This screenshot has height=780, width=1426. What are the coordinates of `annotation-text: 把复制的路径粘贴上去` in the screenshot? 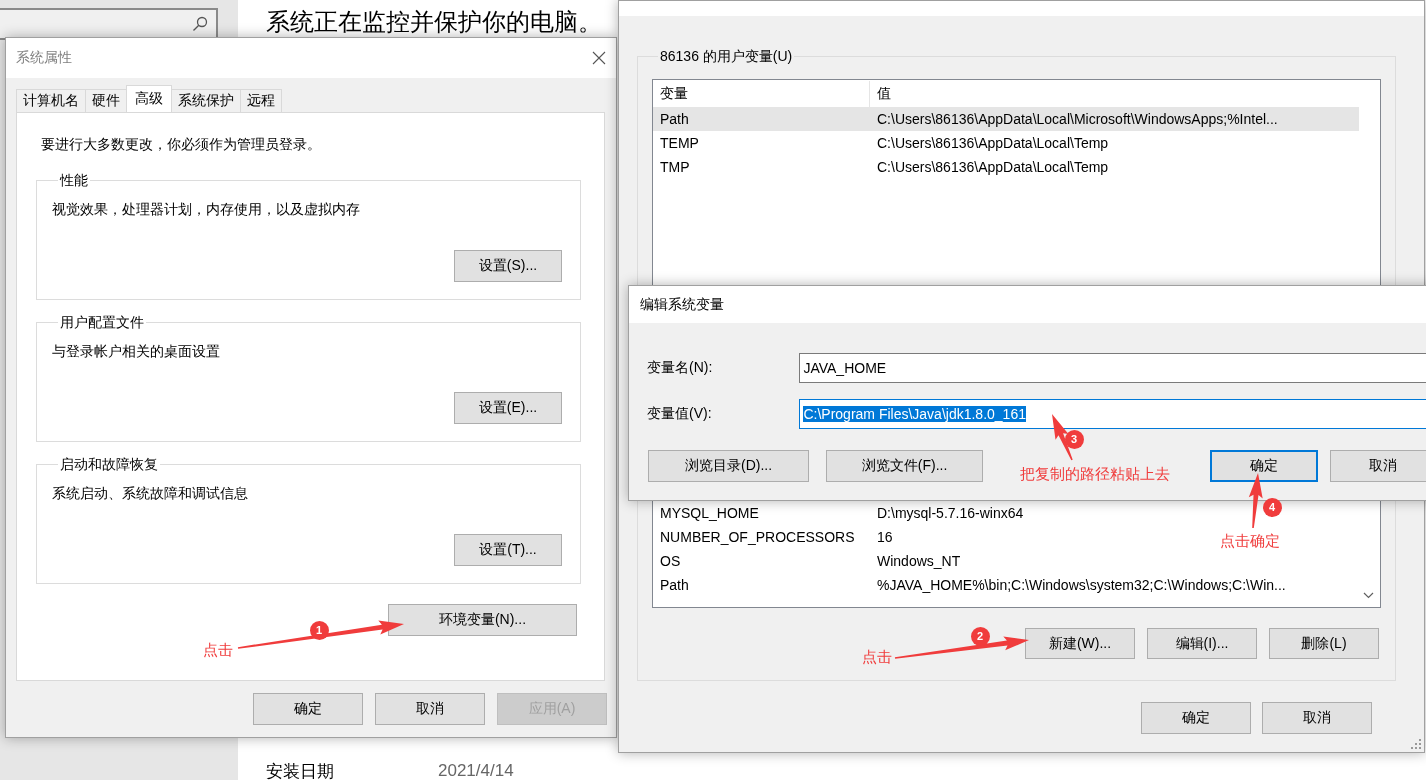 It's located at (1095, 474).